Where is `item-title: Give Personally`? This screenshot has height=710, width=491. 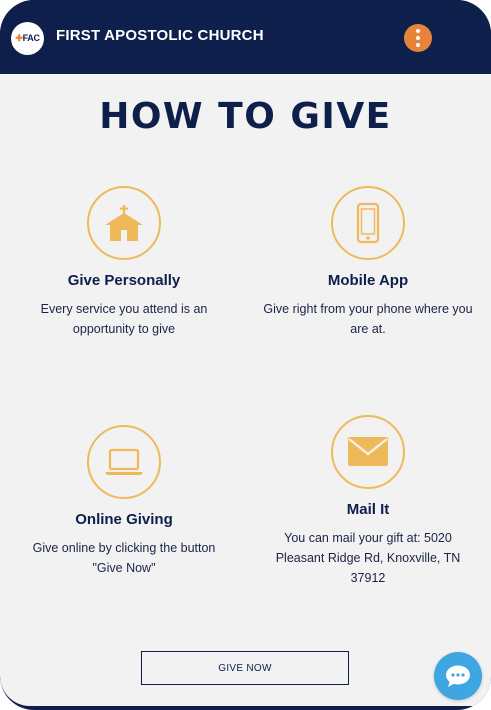 item-title: Give Personally is located at coordinates (124, 280).